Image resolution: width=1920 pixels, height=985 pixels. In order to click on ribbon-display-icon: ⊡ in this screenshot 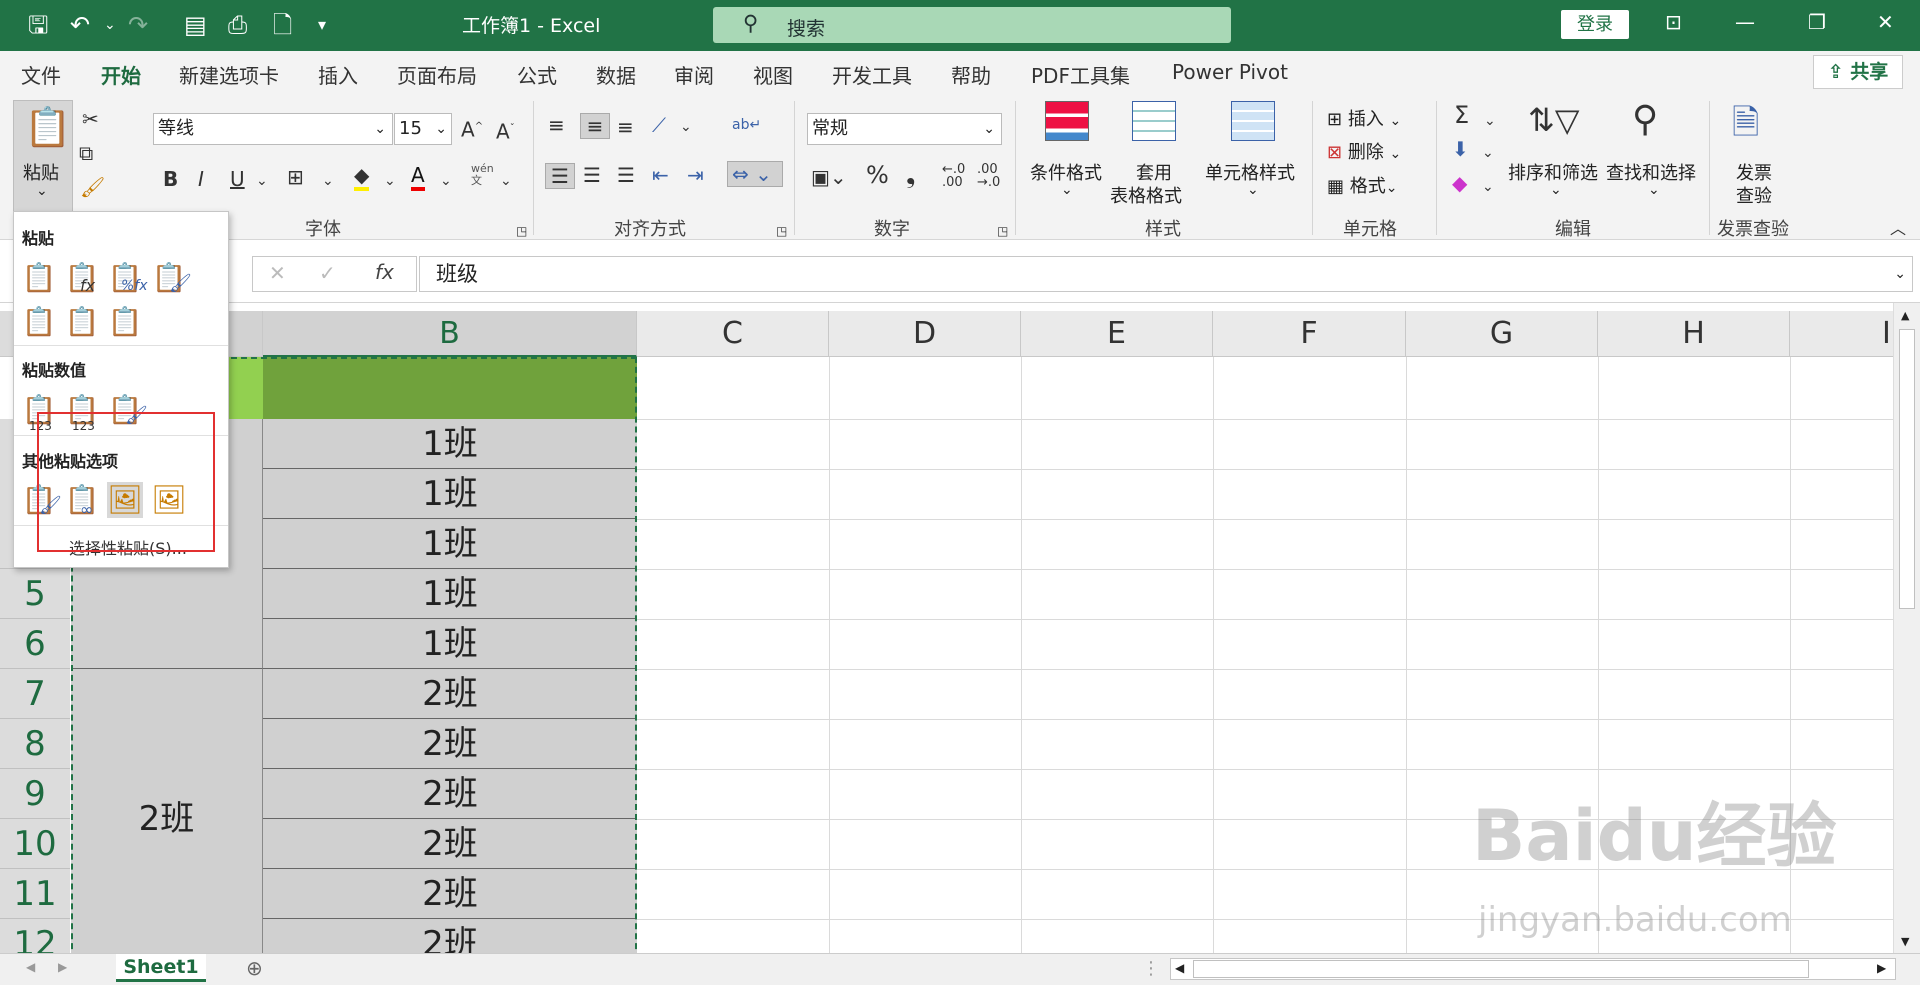, I will do `click(1673, 22)`.